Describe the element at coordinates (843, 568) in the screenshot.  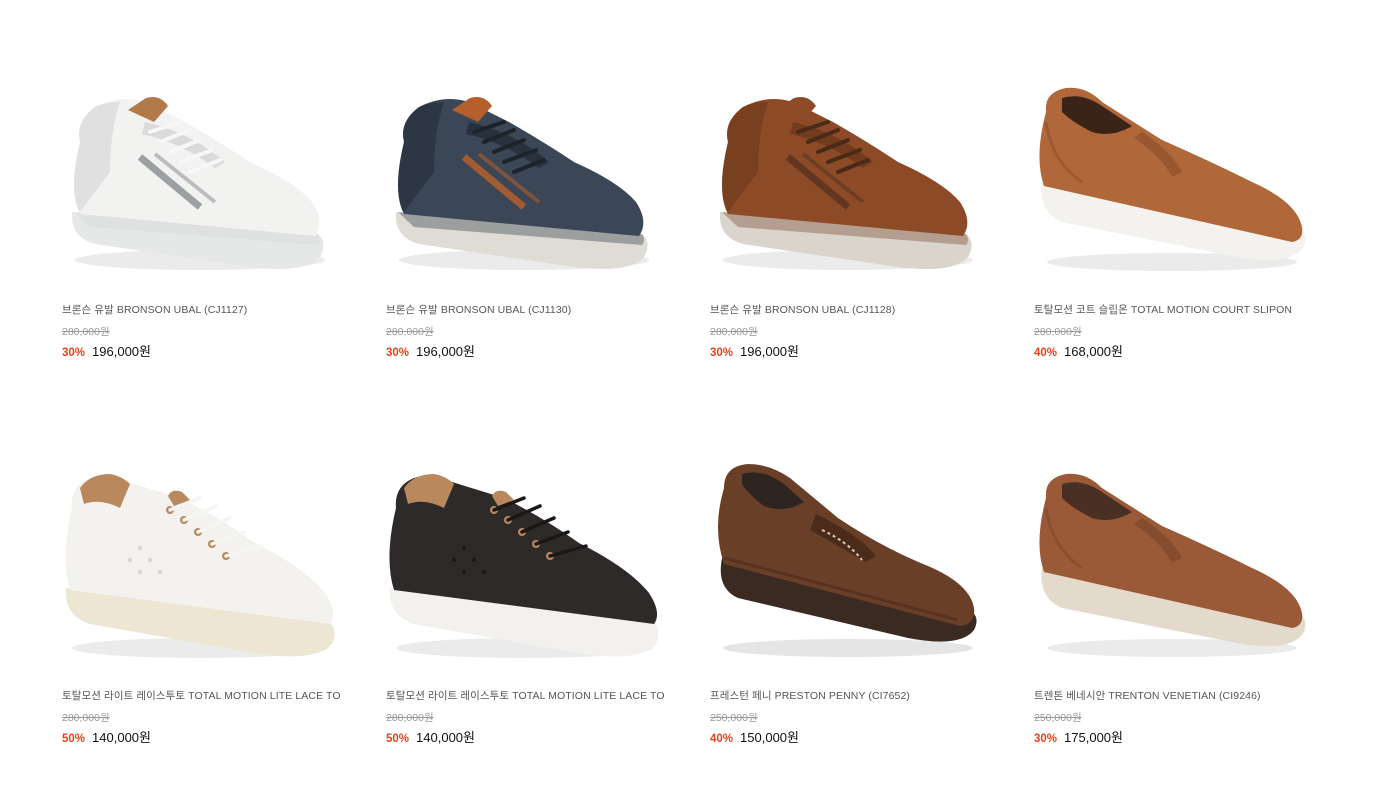
I see `brown-penny-loafer-image` at that location.